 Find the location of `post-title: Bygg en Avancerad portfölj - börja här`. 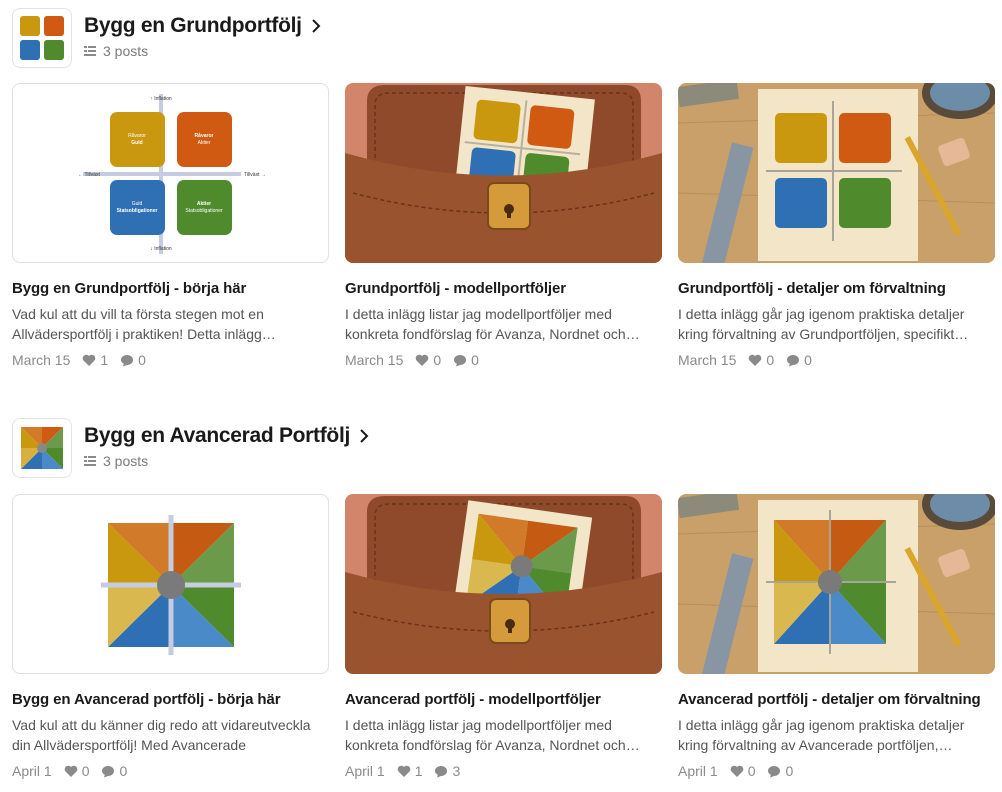

post-title: Bygg en Avancerad portfölj - börja här is located at coordinates (170, 699).